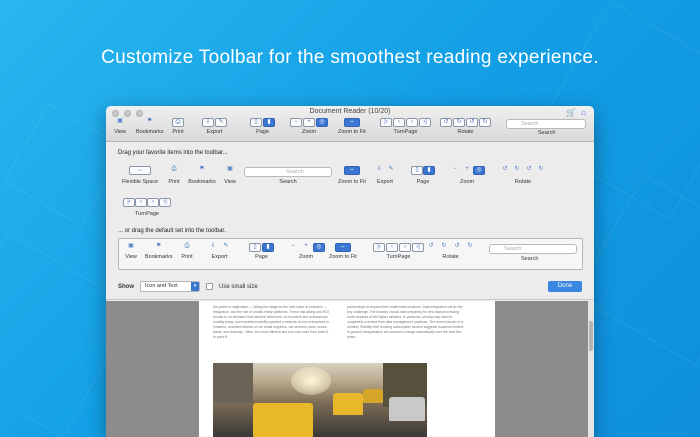 This screenshot has width=700, height=437. I want to click on item-export: ⇩ ✎ Export, so click(385, 175).